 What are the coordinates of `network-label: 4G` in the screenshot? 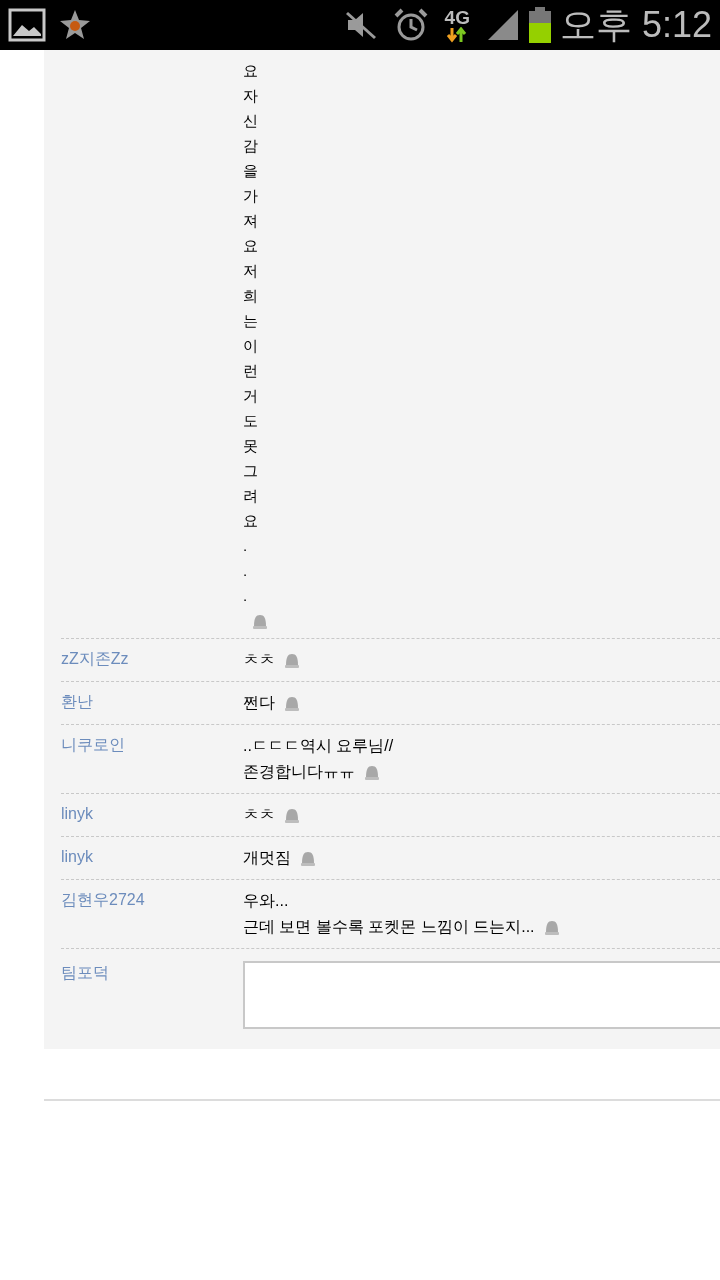 It's located at (457, 17).